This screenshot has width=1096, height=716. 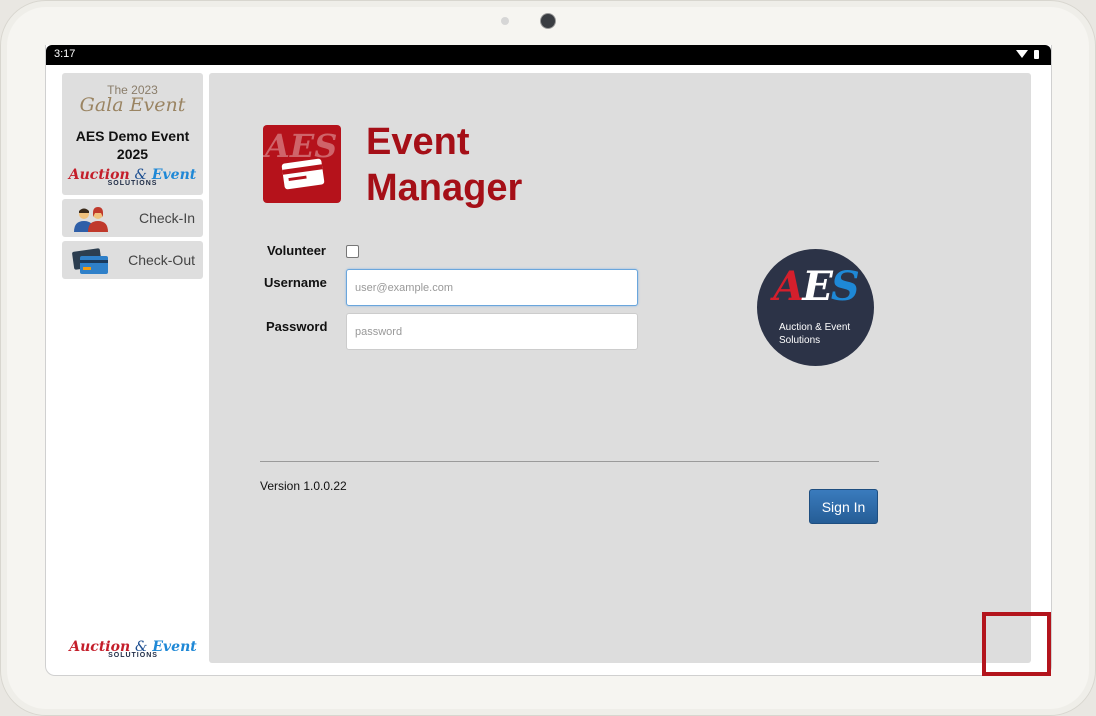 I want to click on highlight-box, so click(x=1016, y=644).